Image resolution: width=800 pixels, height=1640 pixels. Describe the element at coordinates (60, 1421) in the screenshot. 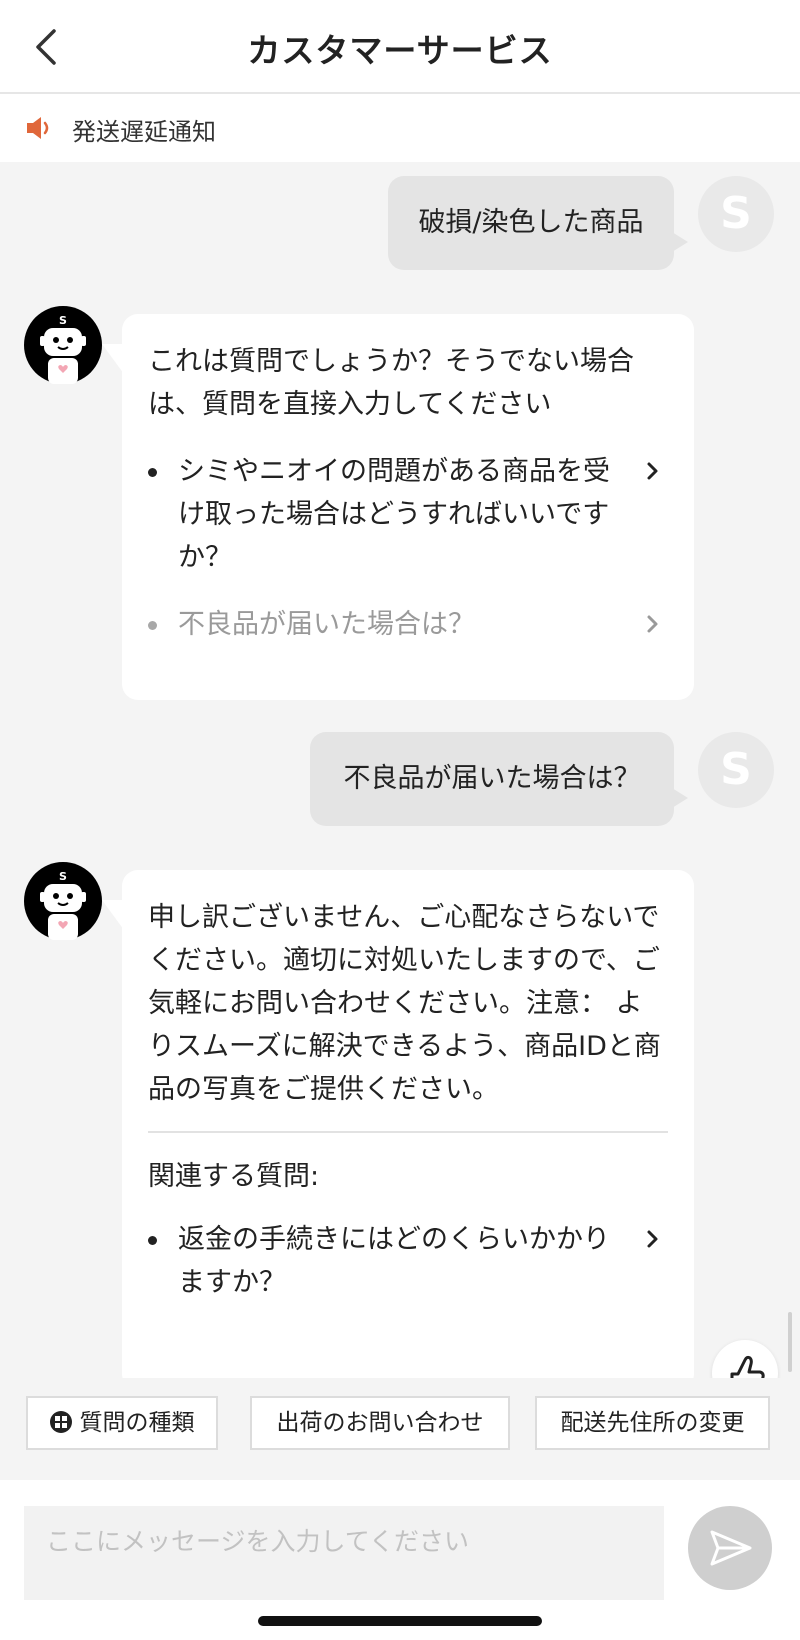

I see `grid-icon` at that location.